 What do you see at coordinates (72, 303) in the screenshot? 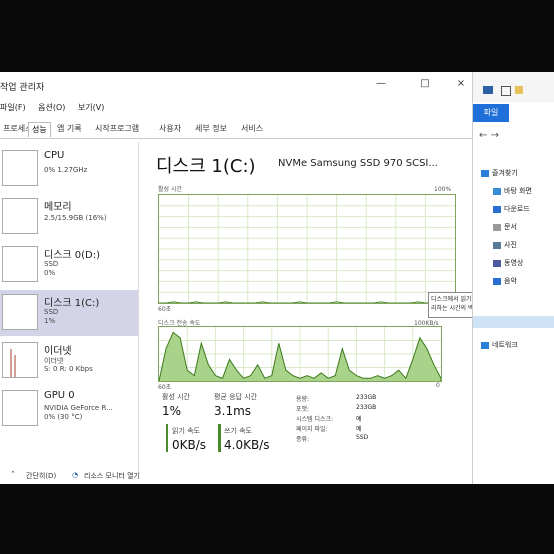
I see `sidebar-item-title: 디스크 1(C:)` at bounding box center [72, 303].